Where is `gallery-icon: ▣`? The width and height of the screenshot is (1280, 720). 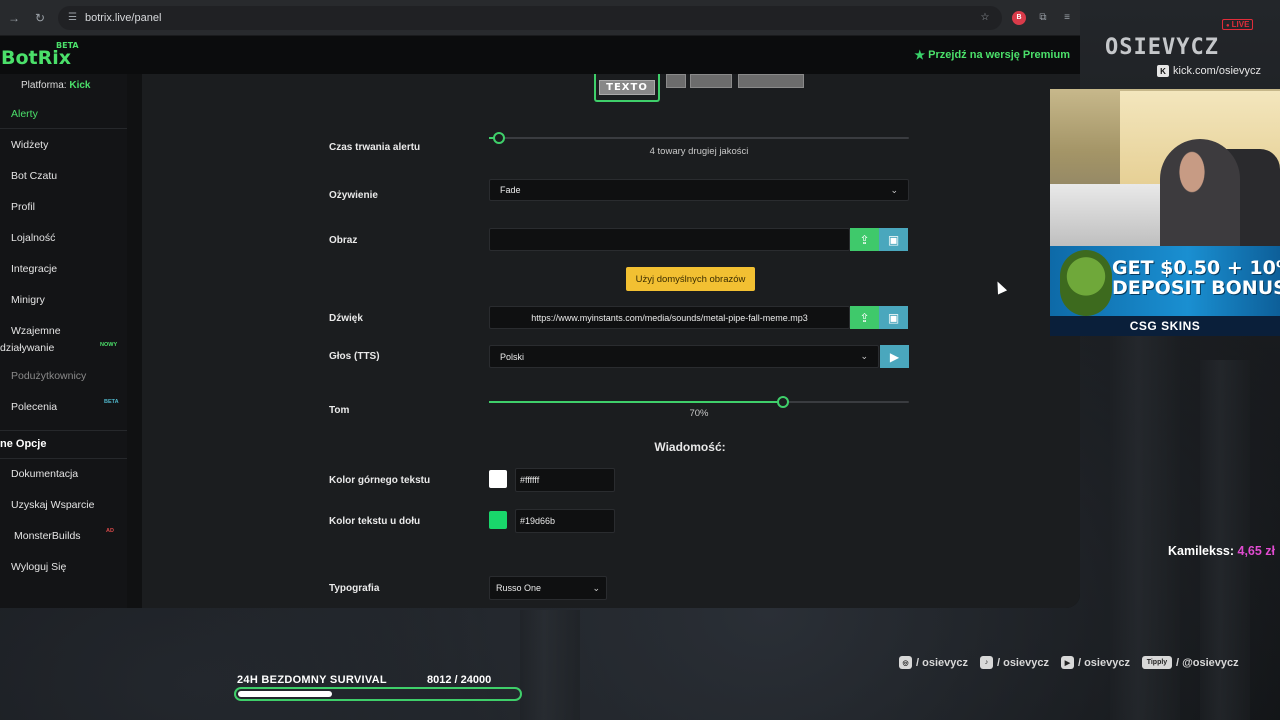
gallery-icon: ▣ is located at coordinates (893, 317).